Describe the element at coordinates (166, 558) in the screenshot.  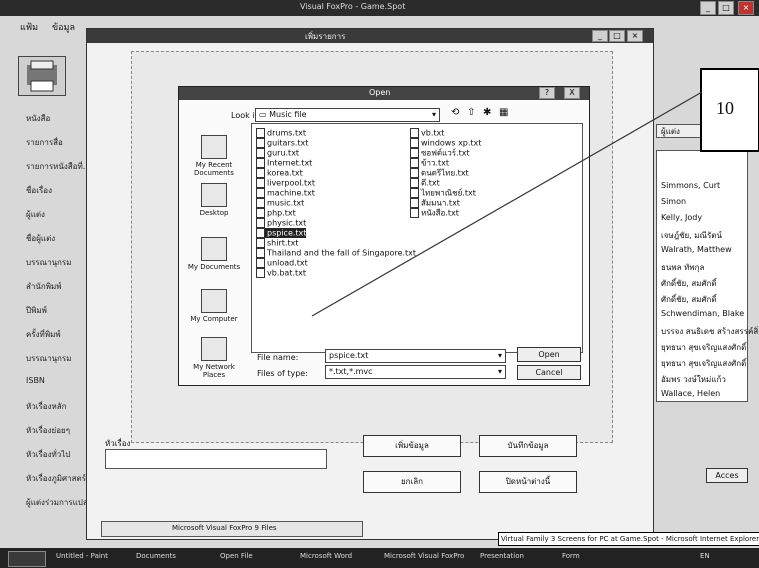
I see `taskbar-task: Documents` at that location.